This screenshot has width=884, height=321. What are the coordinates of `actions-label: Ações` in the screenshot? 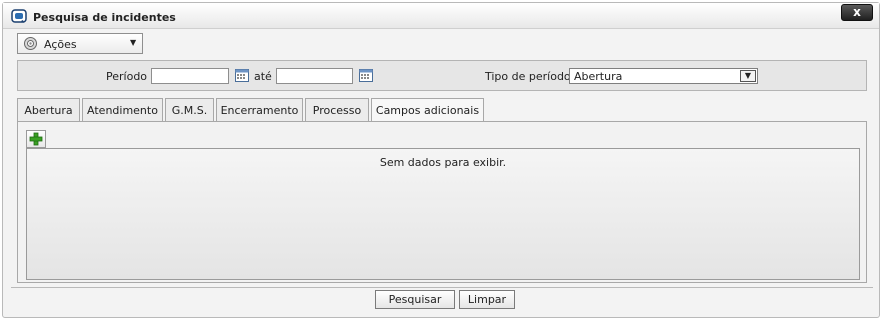 It's located at (60, 44).